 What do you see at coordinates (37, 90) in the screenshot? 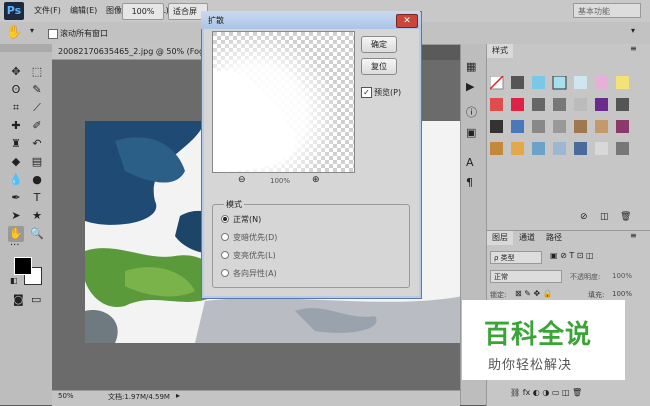
I see `quick-select-tool-icon: ✎` at bounding box center [37, 90].